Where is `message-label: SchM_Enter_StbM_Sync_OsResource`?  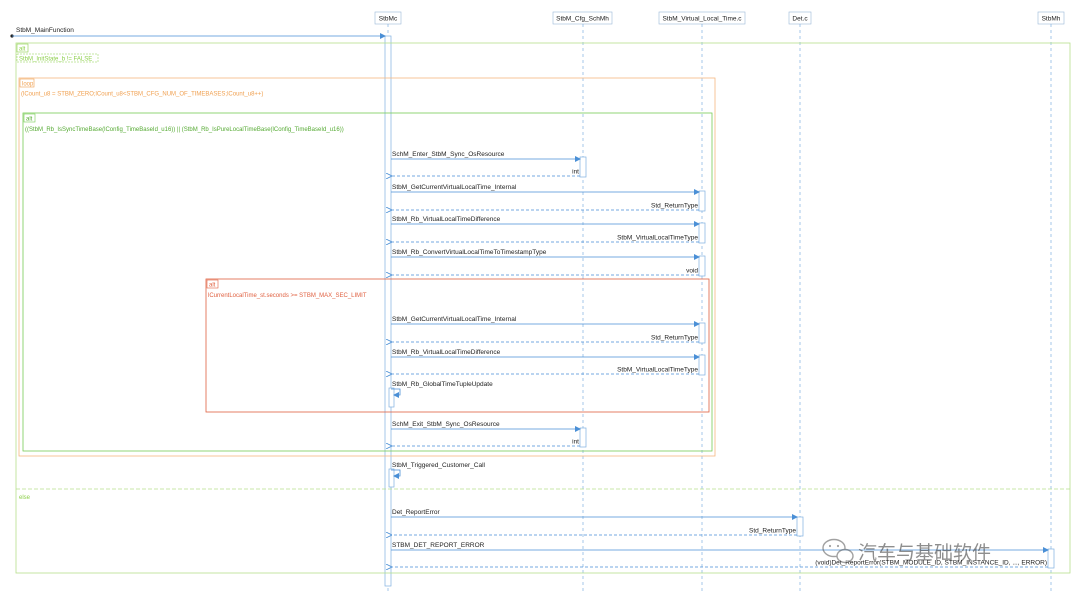 message-label: SchM_Enter_StbM_Sync_OsResource is located at coordinates (448, 154).